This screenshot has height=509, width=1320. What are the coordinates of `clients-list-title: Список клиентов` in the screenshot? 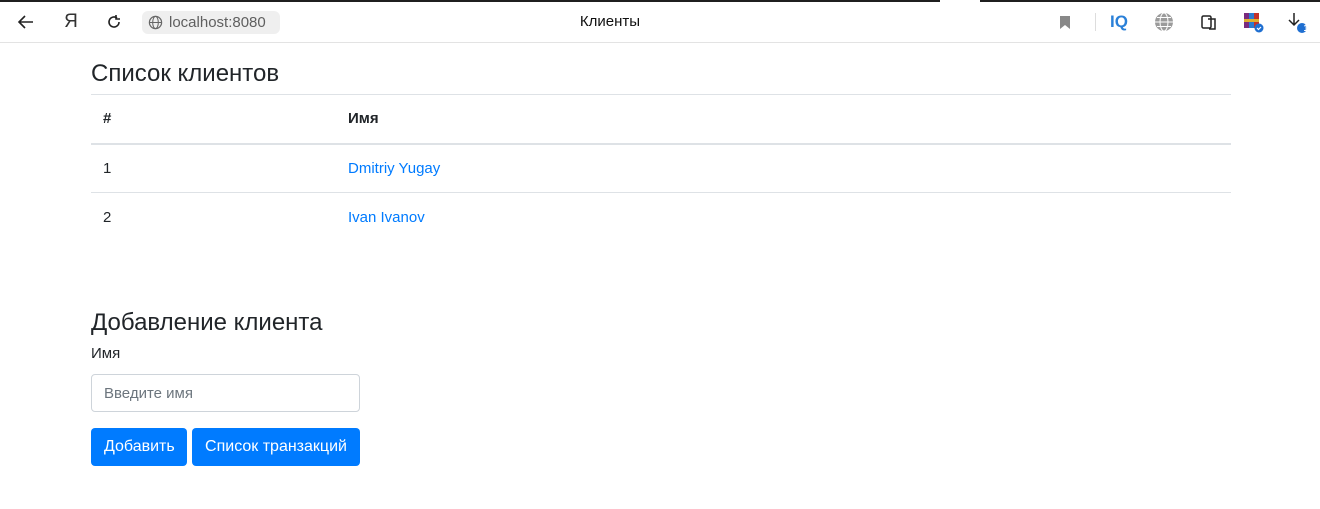 It's located at (185, 73).